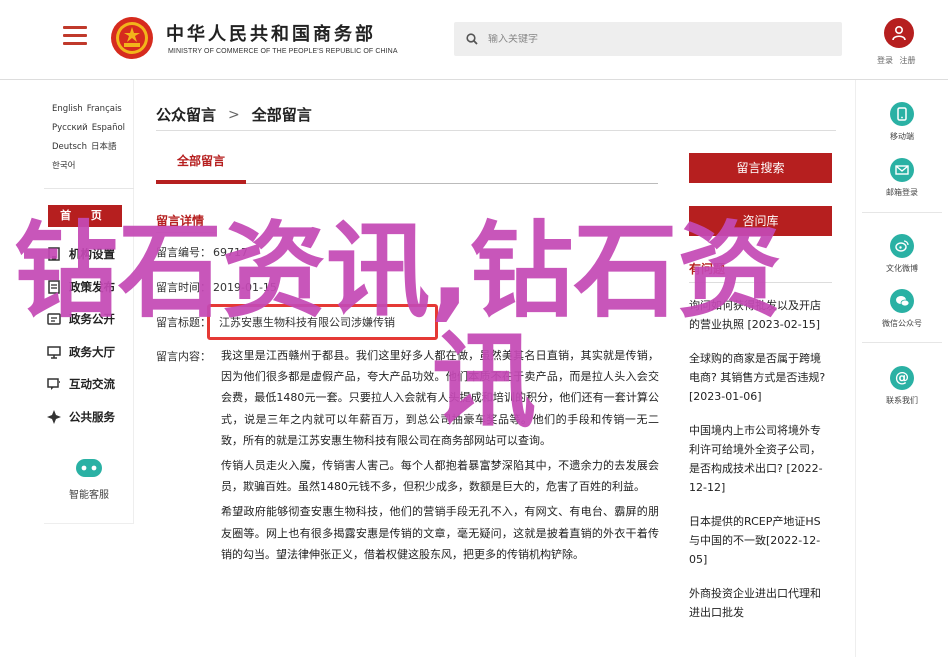  I want to click on title-highlight-box, so click(322, 322).